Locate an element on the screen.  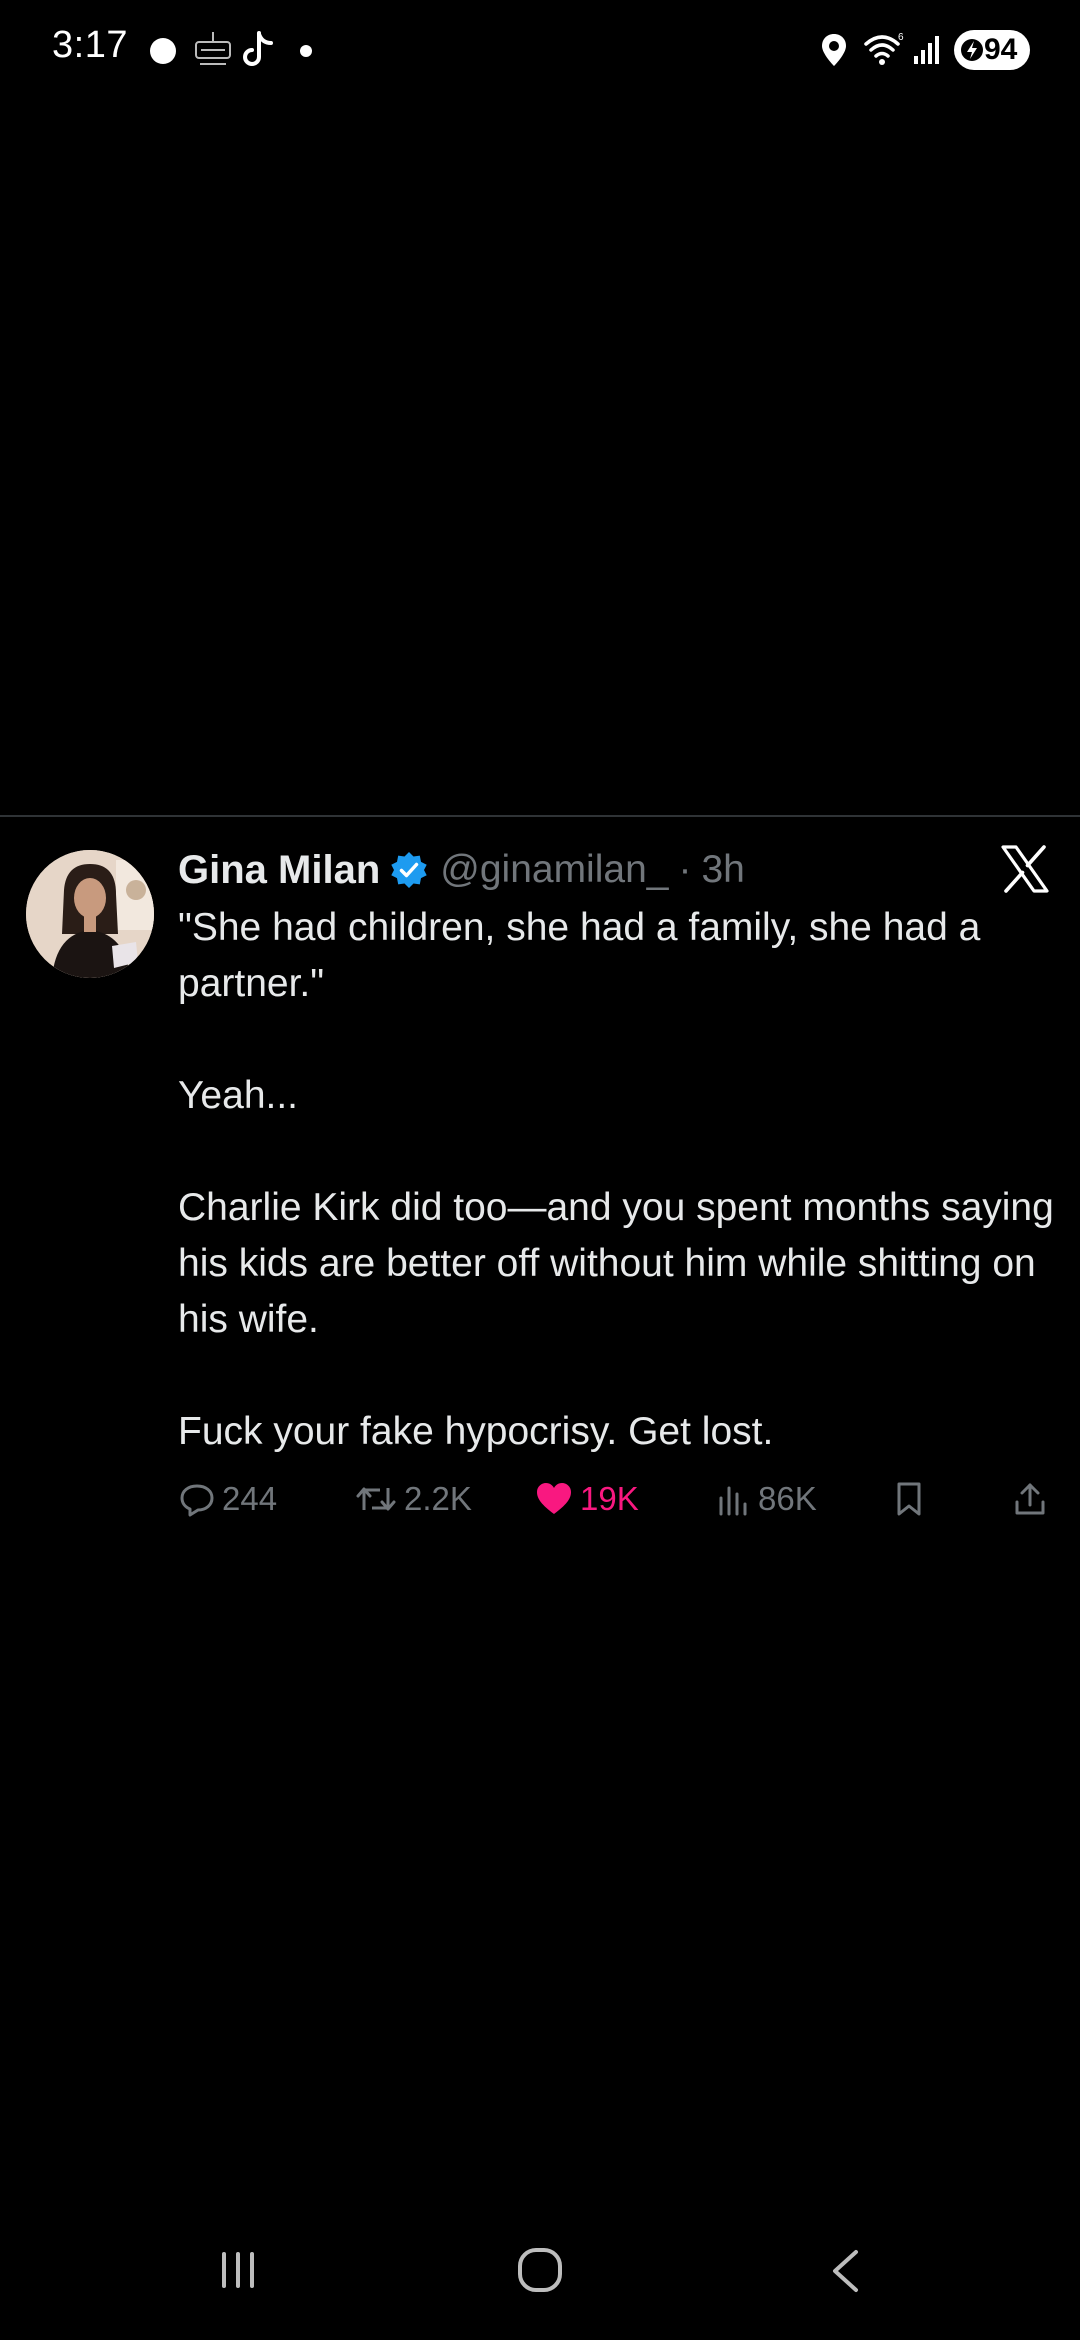
like-count: 19K is located at coordinates (609, 1498).